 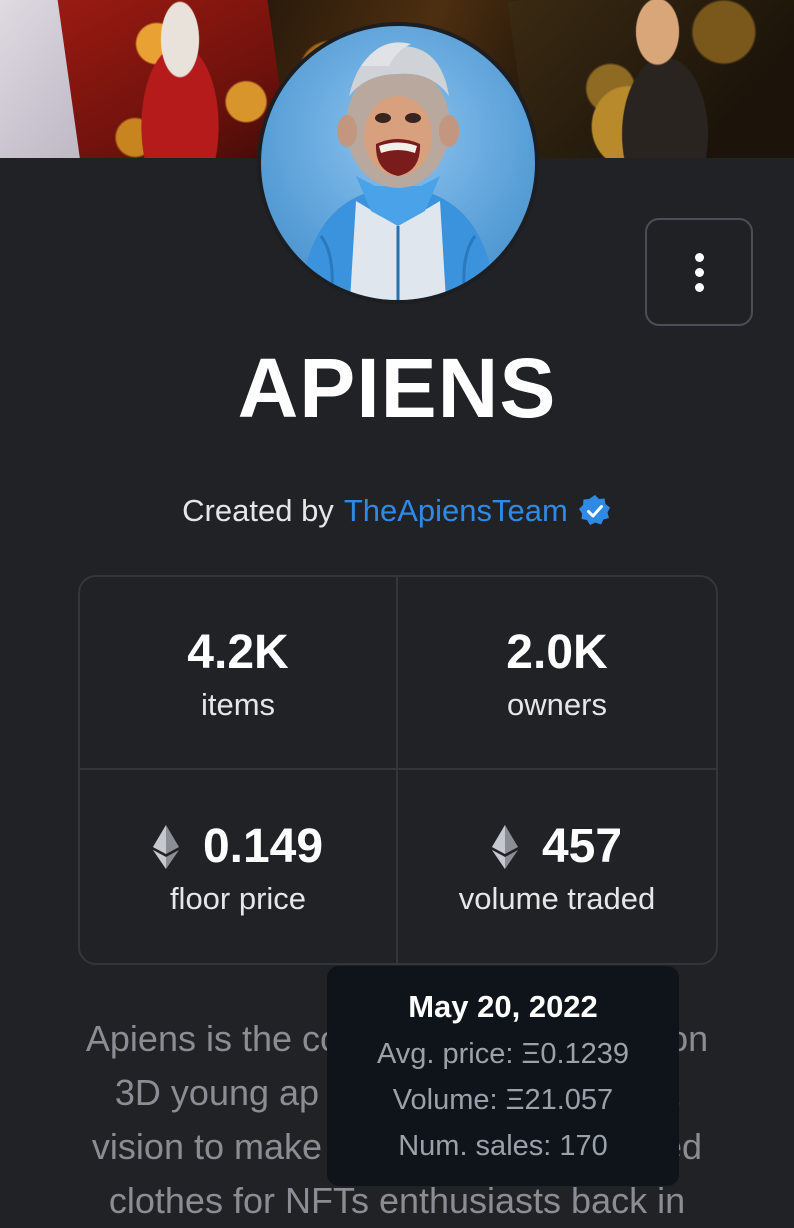 What do you see at coordinates (503, 1006) in the screenshot?
I see `tooltip-date: May 20, 2022` at bounding box center [503, 1006].